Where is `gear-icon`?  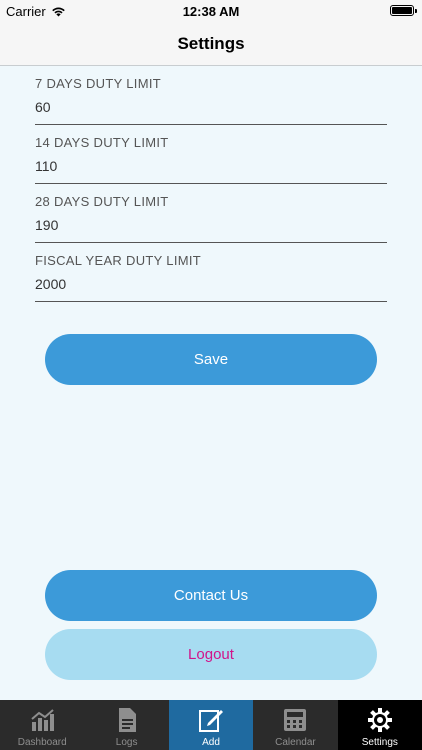 gear-icon is located at coordinates (379, 720).